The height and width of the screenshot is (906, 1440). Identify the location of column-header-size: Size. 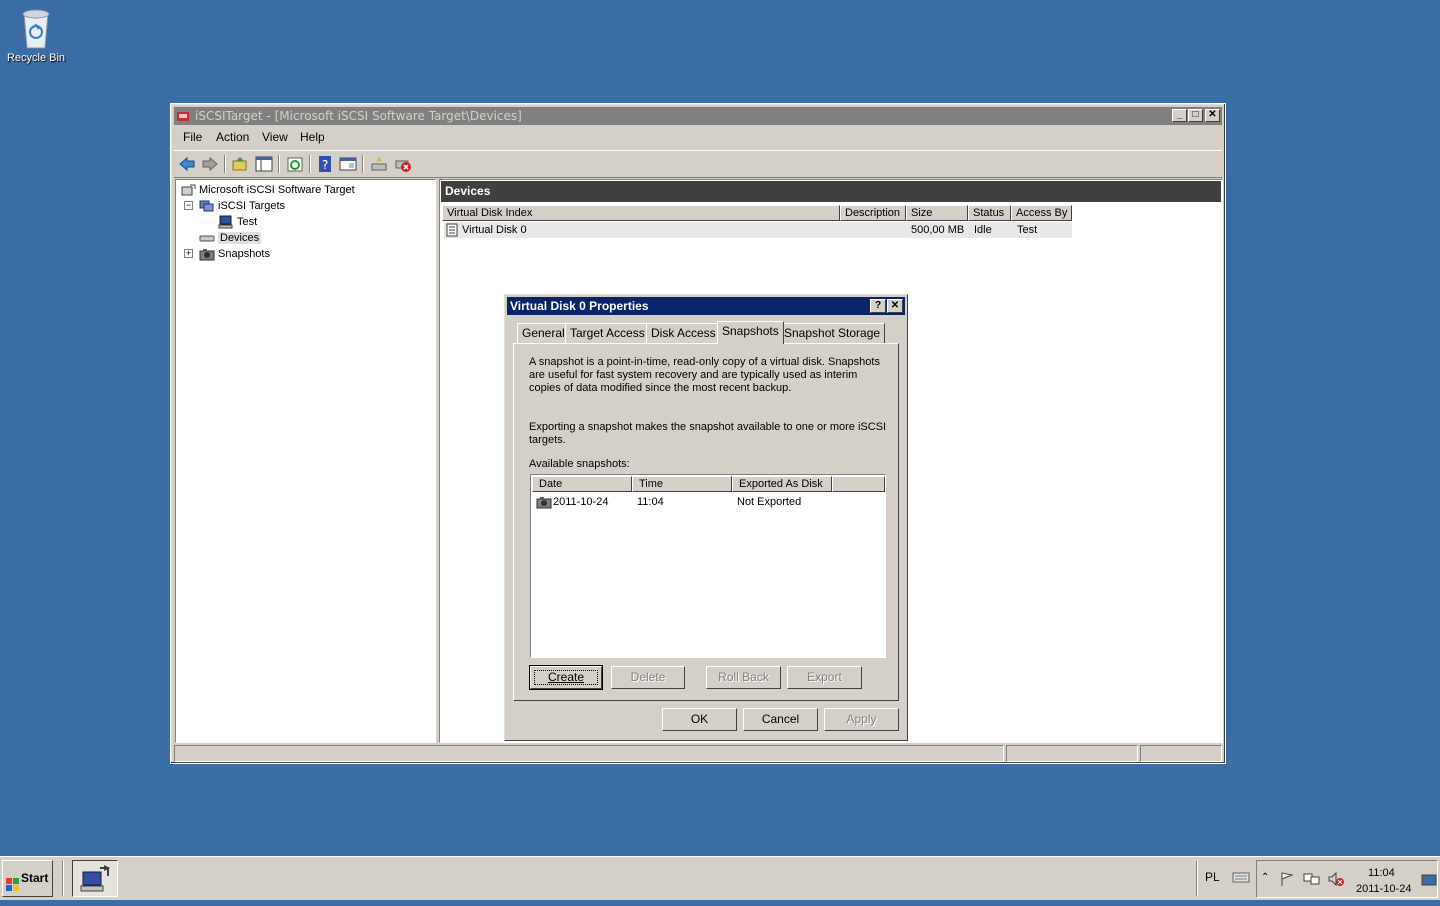
(937, 213).